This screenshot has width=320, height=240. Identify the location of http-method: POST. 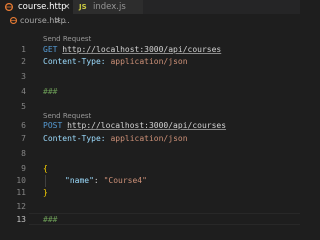
(53, 125).